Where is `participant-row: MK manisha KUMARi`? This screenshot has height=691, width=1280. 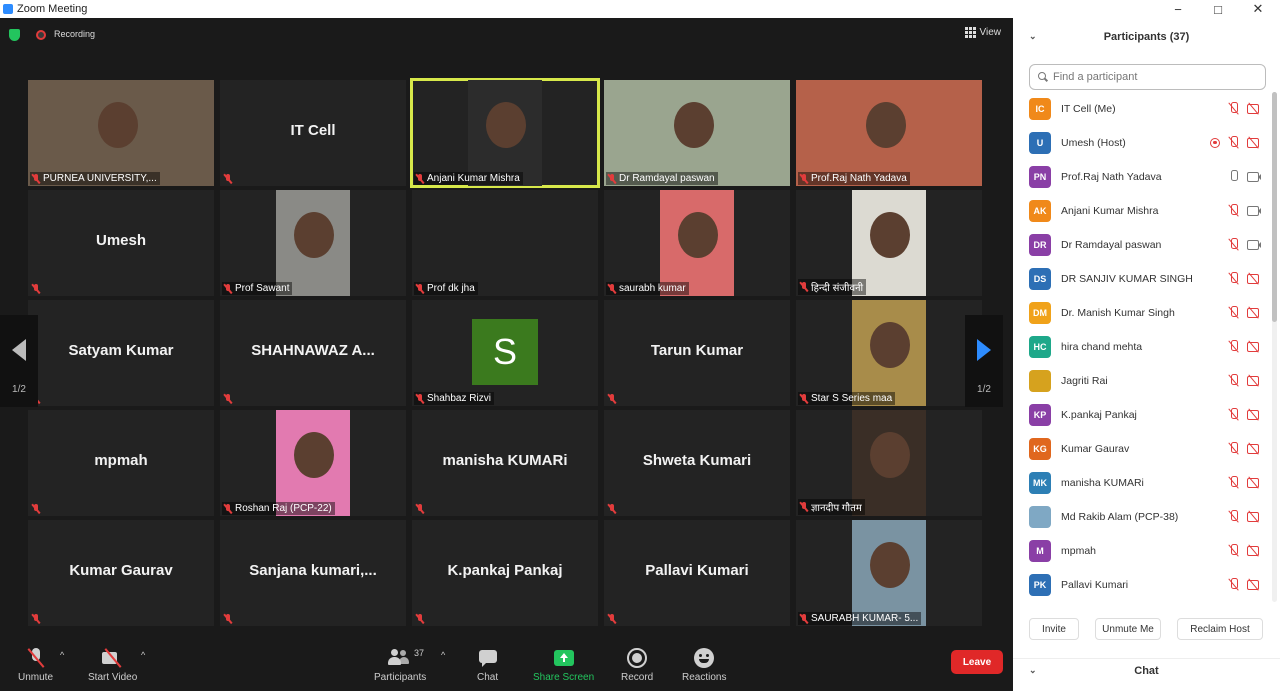 participant-row: MK manisha KUMARi is located at coordinates (1142, 483).